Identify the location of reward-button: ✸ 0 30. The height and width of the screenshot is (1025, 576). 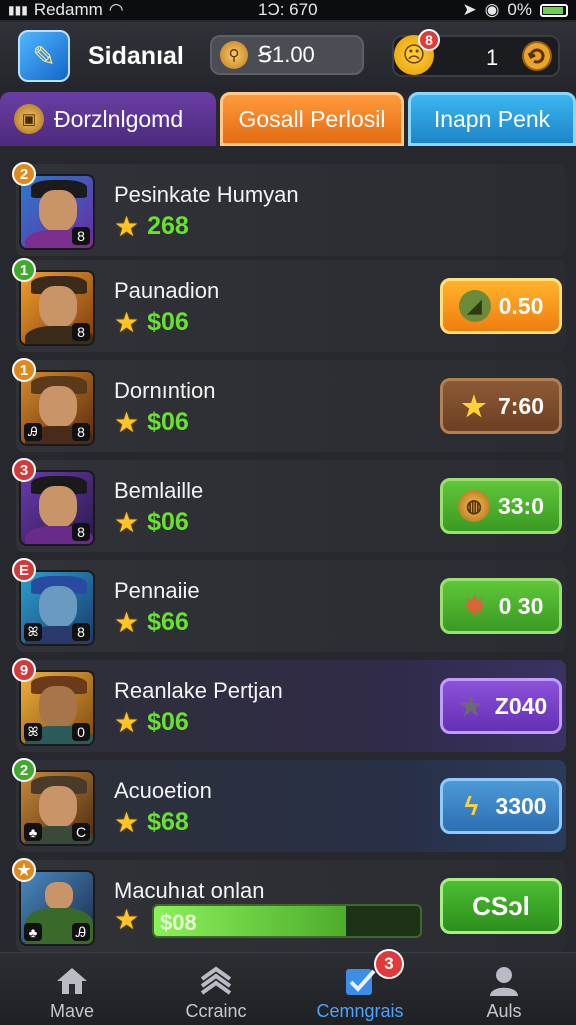
(501, 606).